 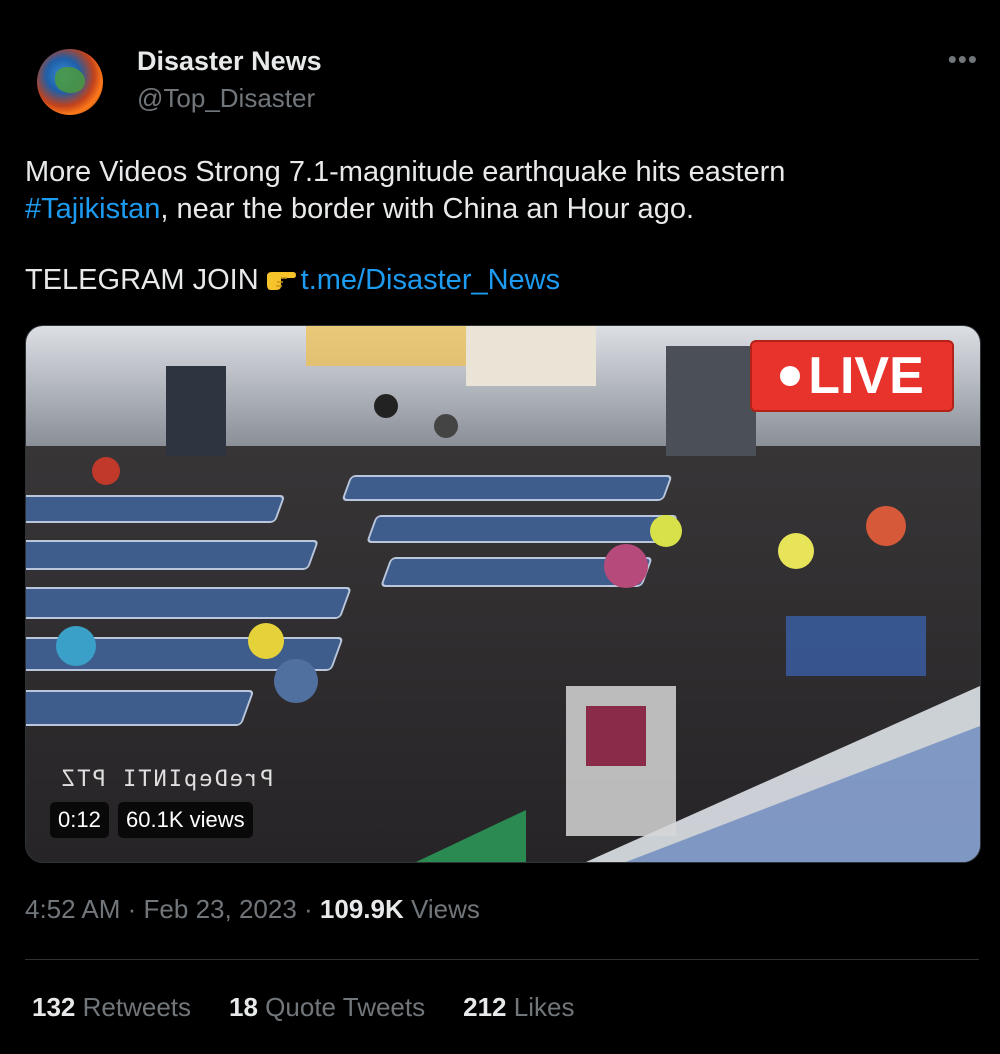 I want to click on tweet-date: Feb 23, 2023, so click(x=220, y=909).